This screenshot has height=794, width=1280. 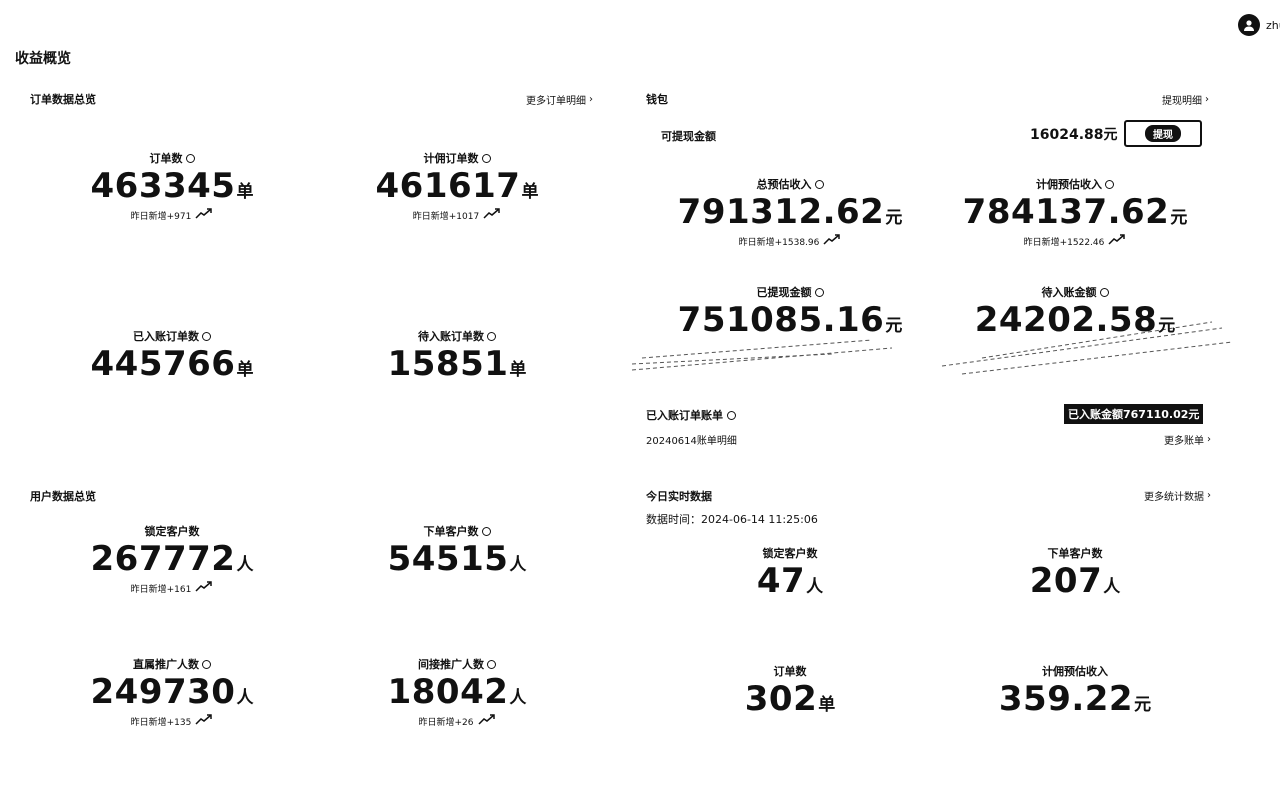 What do you see at coordinates (163, 364) in the screenshot?
I see `stat-value: 445766` at bounding box center [163, 364].